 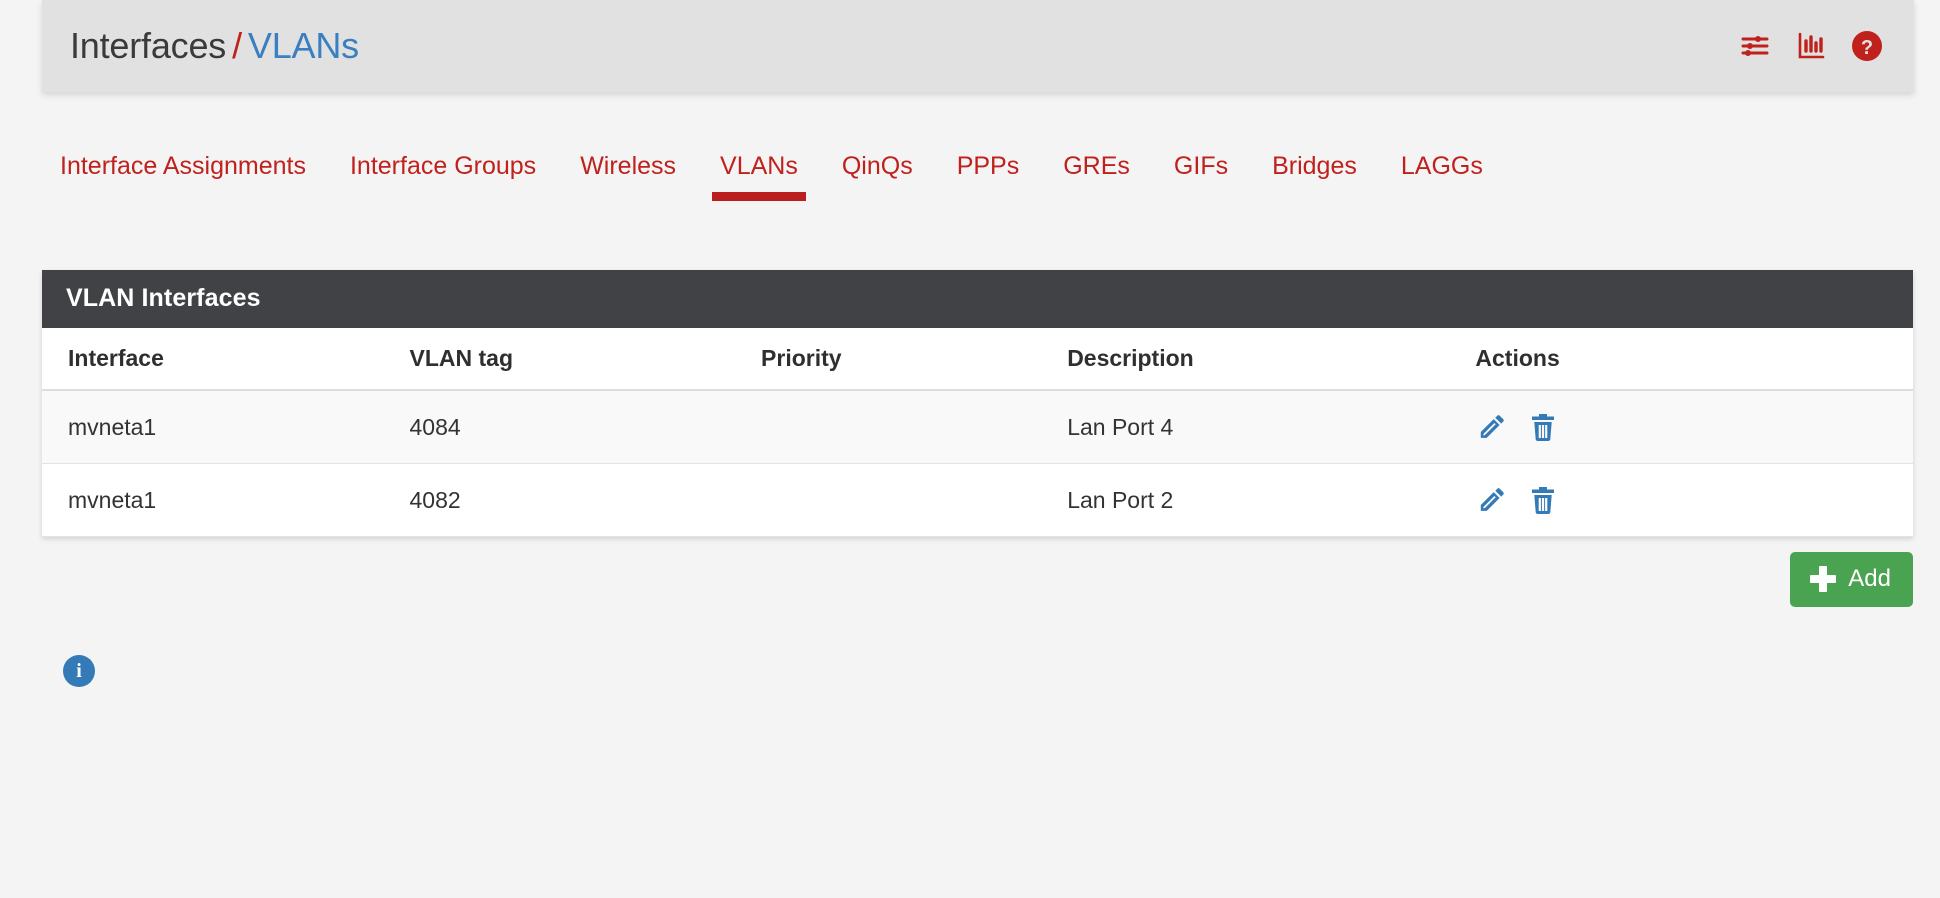 I want to click on page-header: Interfaces / VLANs ?, so click(x=978, y=46).